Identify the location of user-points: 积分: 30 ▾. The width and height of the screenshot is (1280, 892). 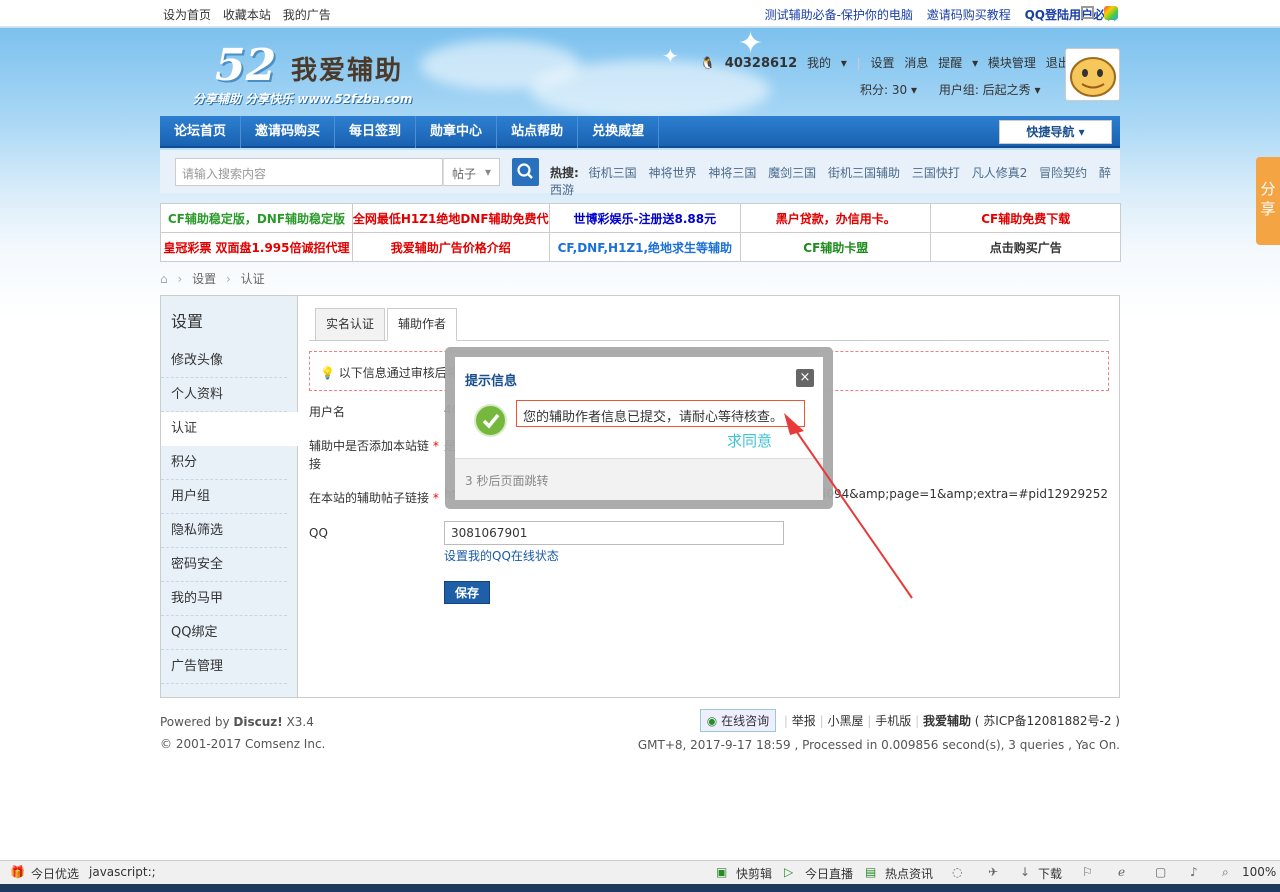
(888, 90).